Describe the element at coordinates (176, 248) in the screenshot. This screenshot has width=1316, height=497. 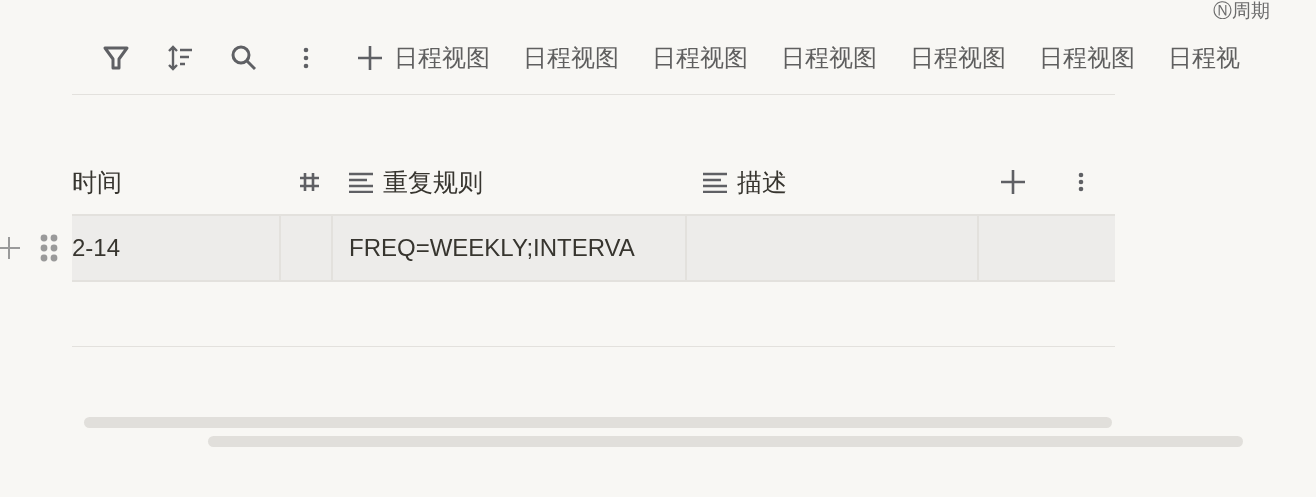
I see `table-cell: 2-14` at that location.